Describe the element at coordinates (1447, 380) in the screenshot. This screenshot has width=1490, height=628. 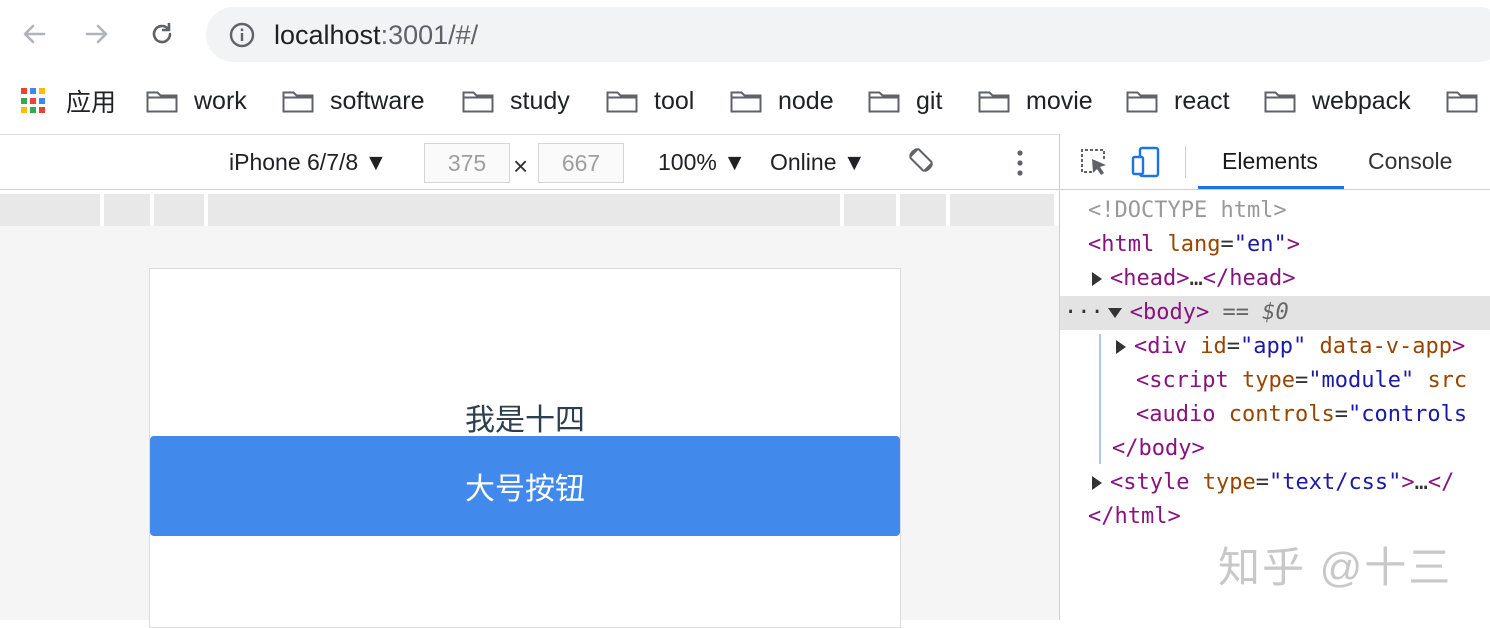
I see `attr-name: src` at that location.